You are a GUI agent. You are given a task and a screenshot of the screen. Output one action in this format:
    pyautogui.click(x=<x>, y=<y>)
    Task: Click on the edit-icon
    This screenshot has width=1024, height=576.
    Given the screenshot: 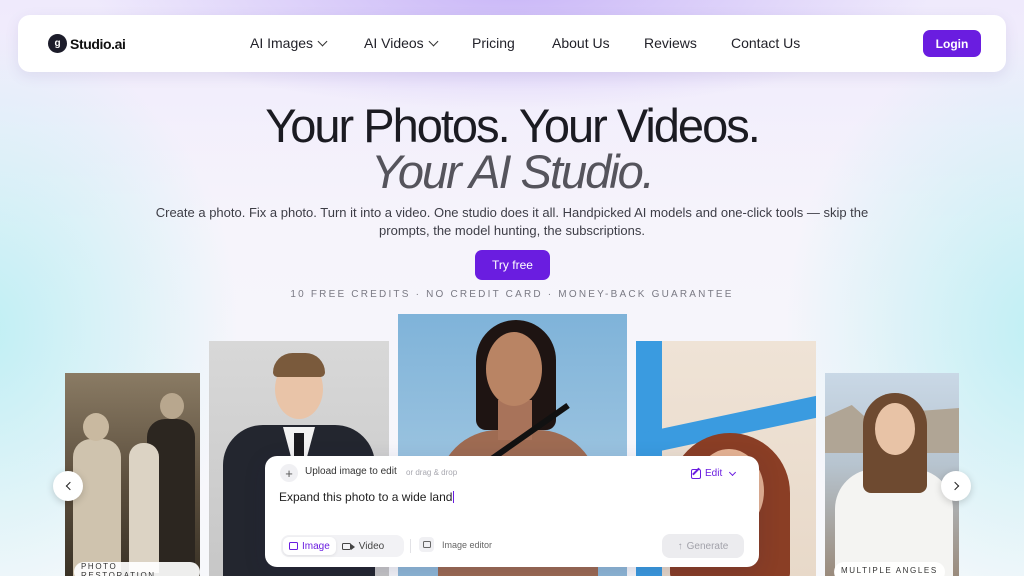 What is the action you would take?
    pyautogui.click(x=696, y=473)
    